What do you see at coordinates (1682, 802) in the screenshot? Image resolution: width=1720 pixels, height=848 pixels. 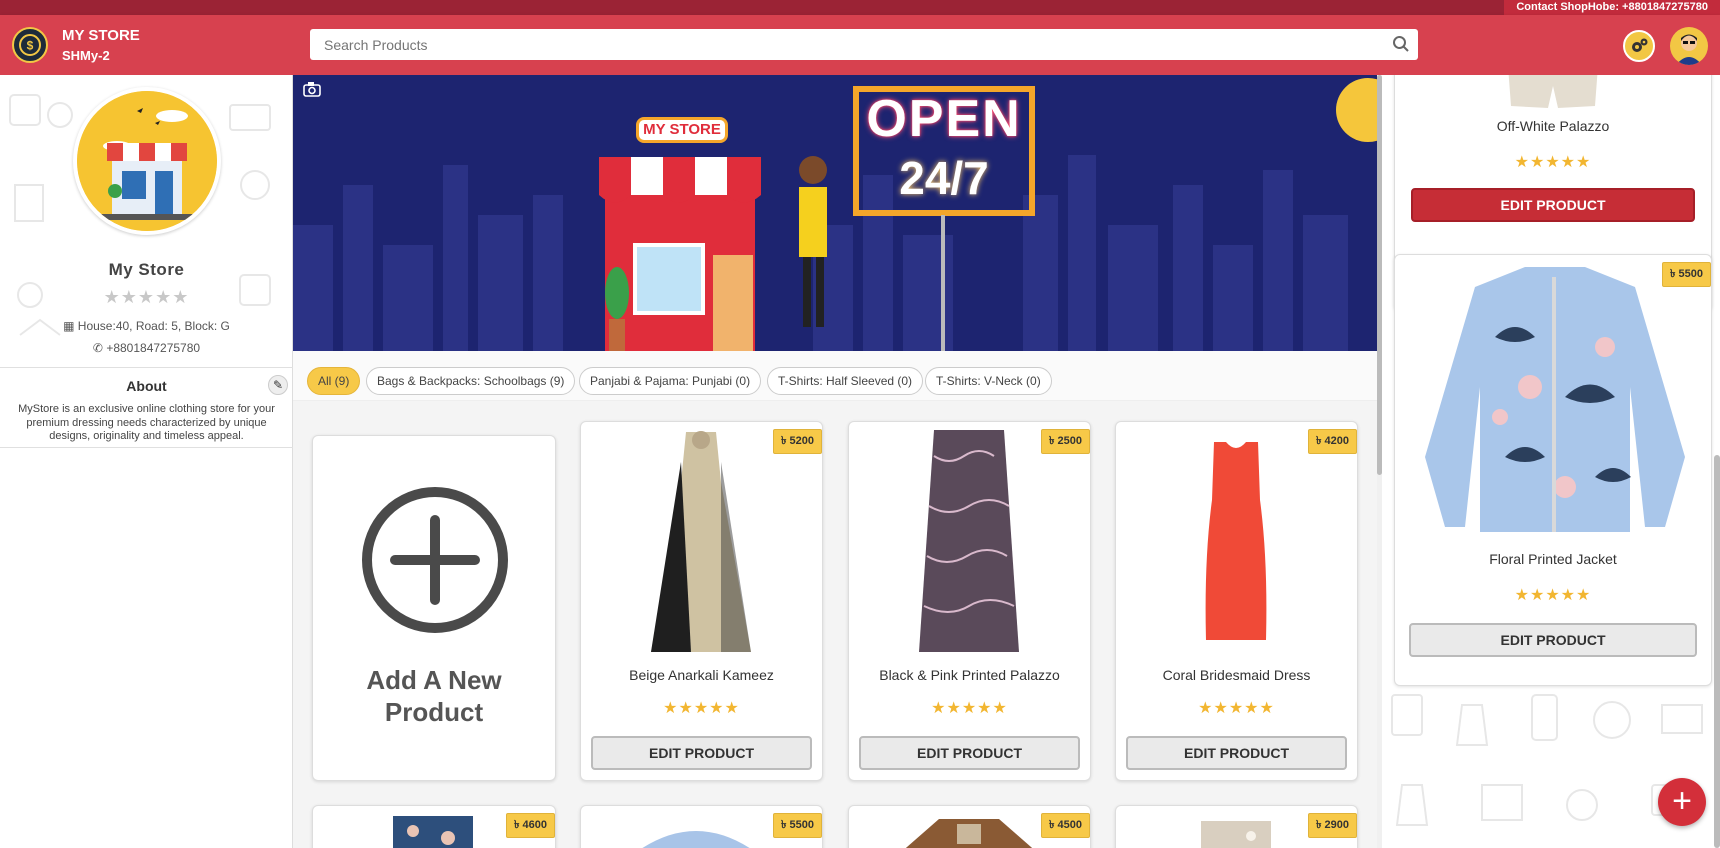 I see `add-fab-button: +` at bounding box center [1682, 802].